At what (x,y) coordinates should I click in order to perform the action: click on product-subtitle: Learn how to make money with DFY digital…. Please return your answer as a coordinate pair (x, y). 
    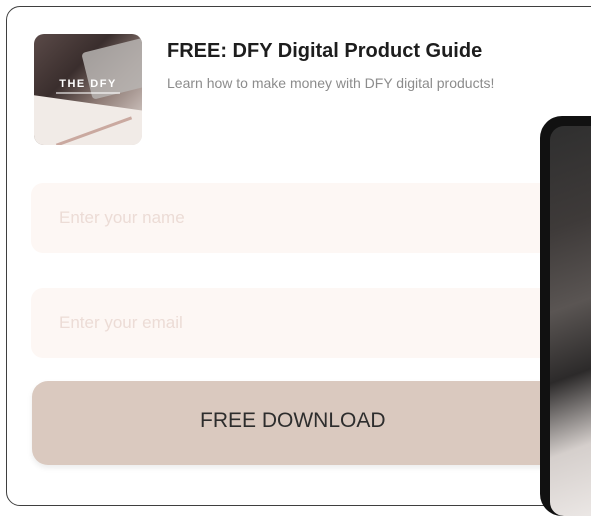
    Looking at the image, I should click on (331, 83).